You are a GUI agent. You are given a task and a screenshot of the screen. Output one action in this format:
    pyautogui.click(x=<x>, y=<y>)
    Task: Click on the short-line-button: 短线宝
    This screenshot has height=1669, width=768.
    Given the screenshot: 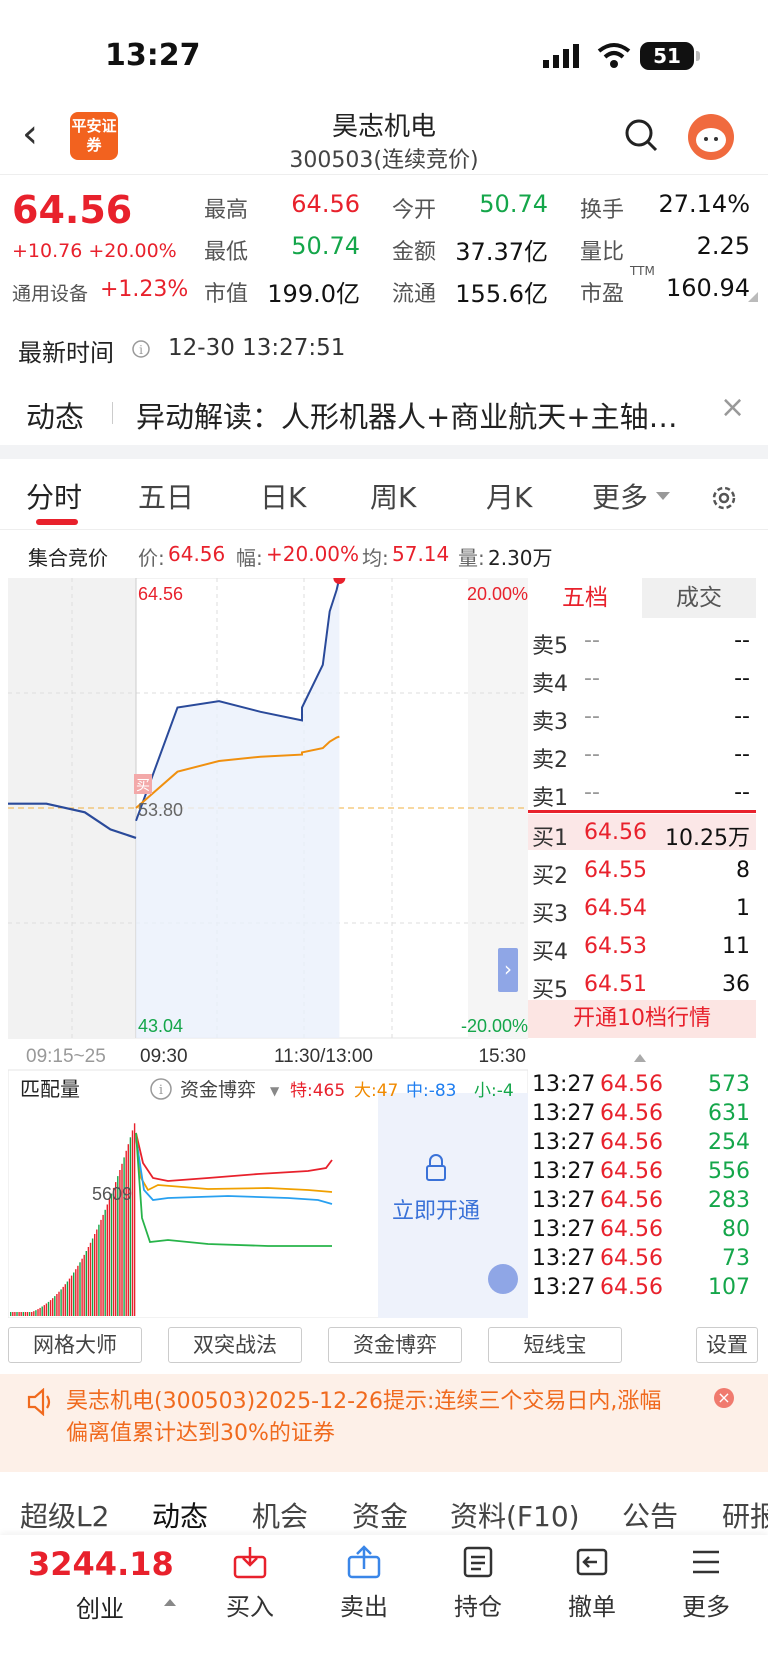 What is the action you would take?
    pyautogui.click(x=555, y=1345)
    